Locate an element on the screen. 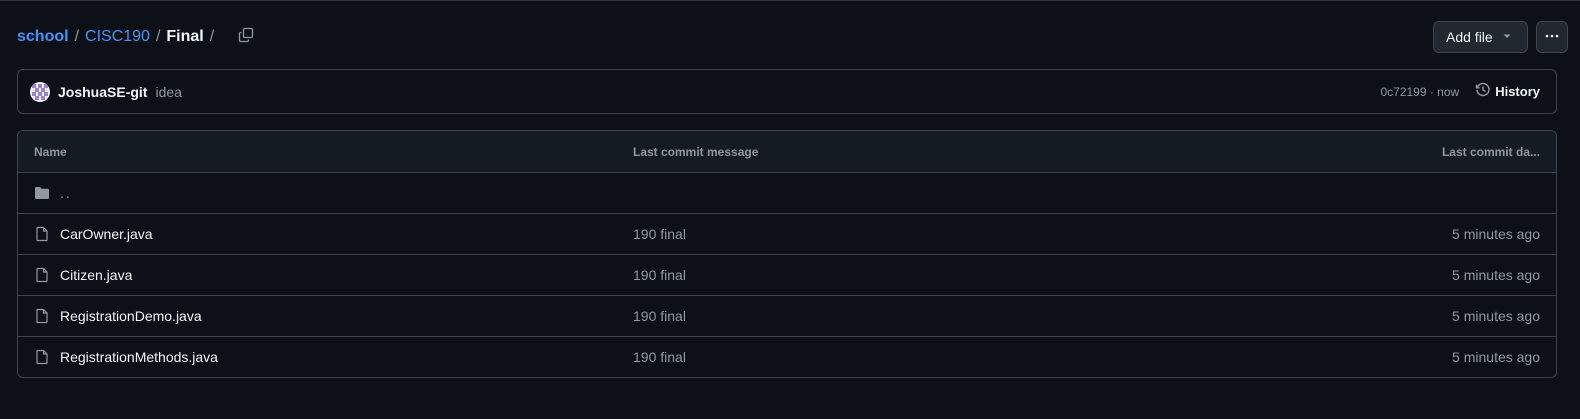  copy-path-button is located at coordinates (246, 37).